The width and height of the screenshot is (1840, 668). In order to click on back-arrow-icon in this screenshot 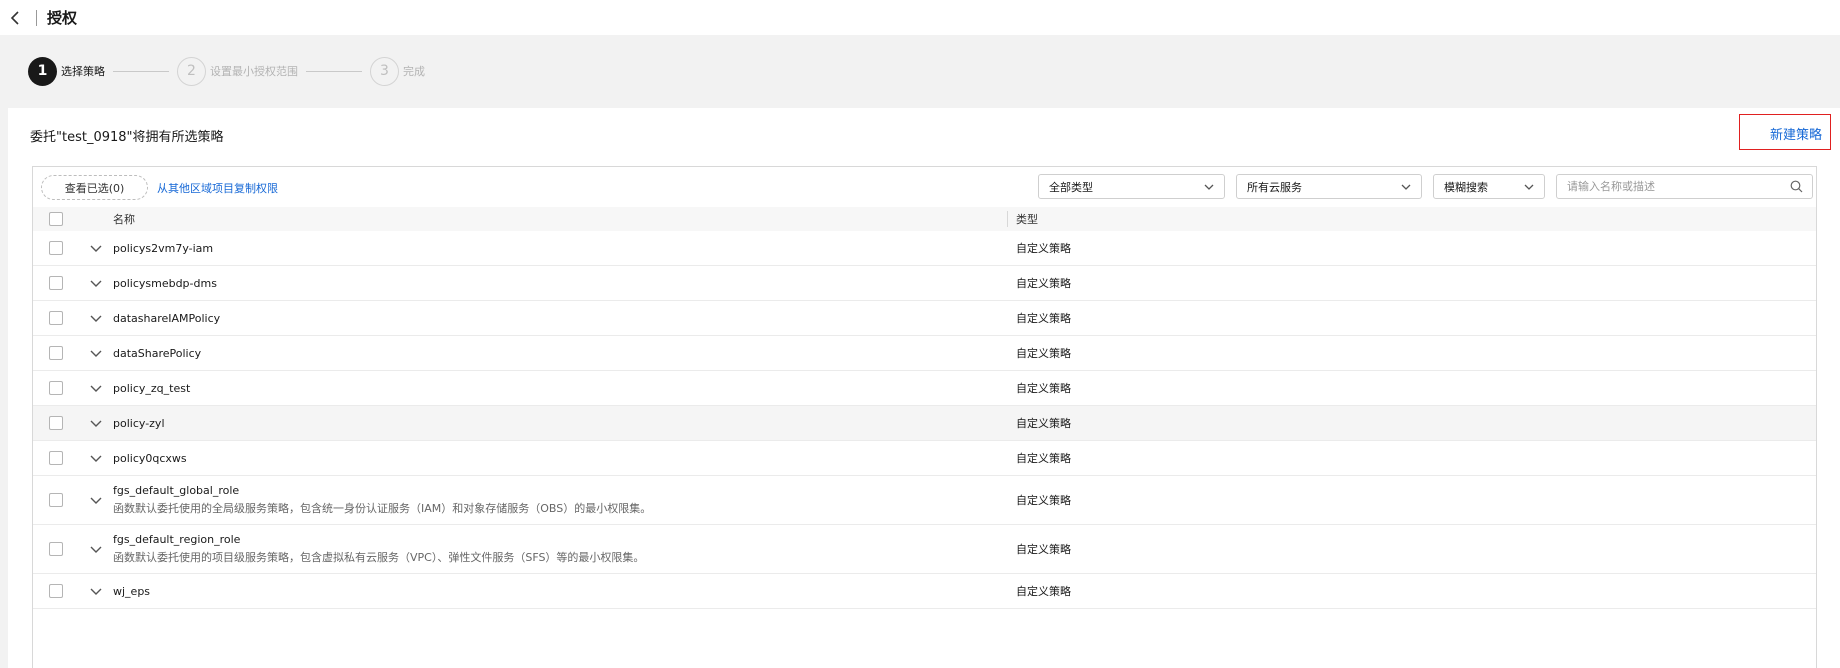, I will do `click(14, 17)`.